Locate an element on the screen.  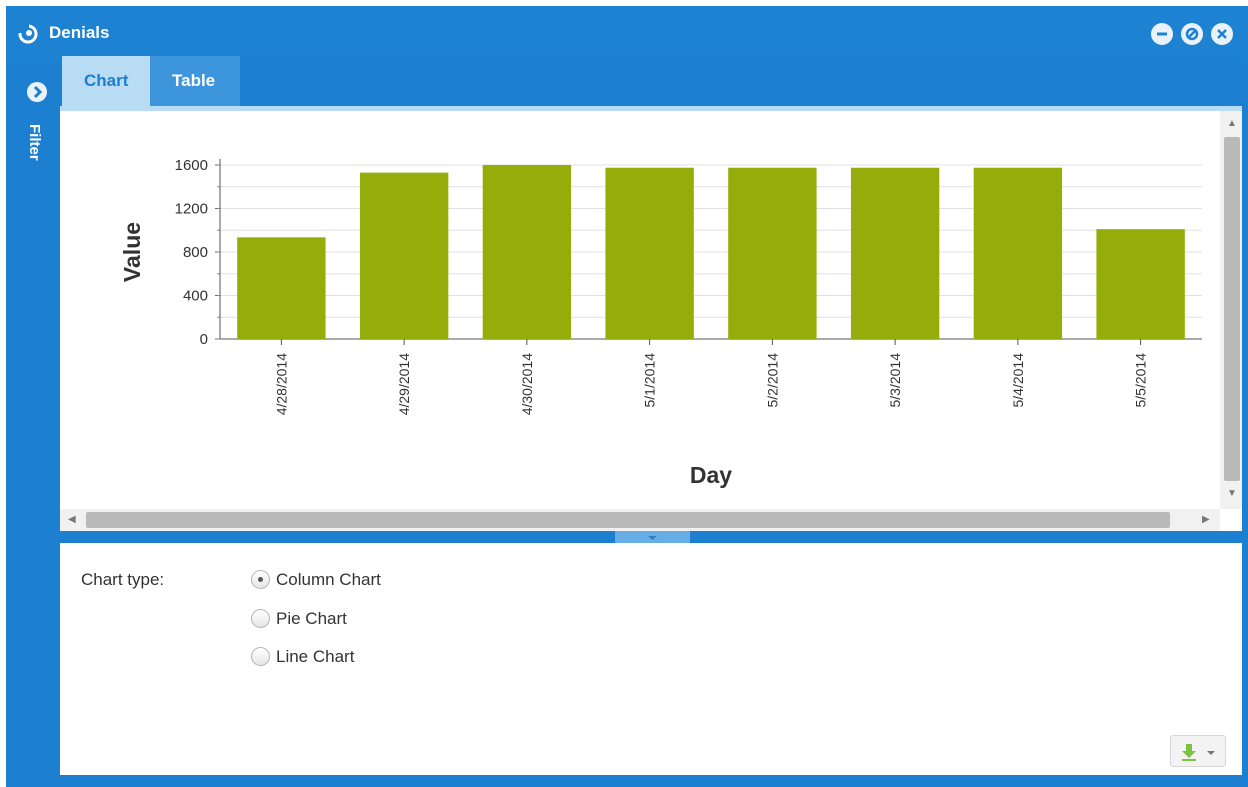
y-tick-label: 800 is located at coordinates (195, 252).